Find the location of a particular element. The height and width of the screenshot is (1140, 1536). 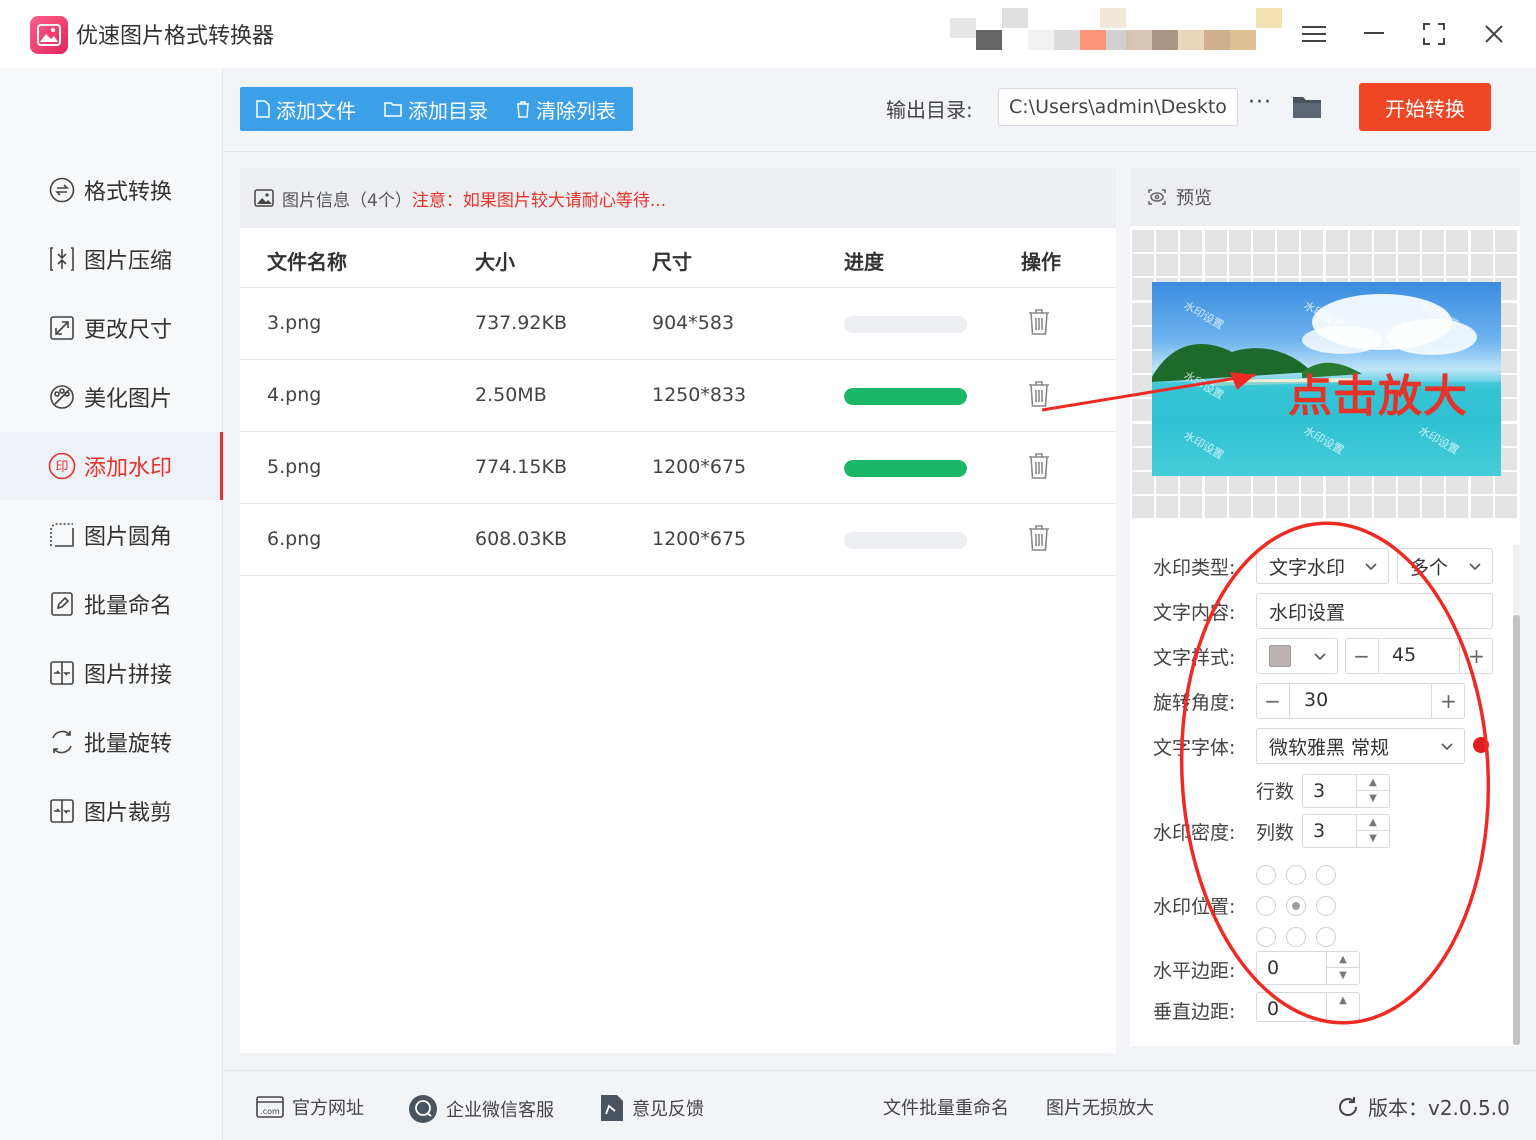

rotate-icon is located at coordinates (62, 742).